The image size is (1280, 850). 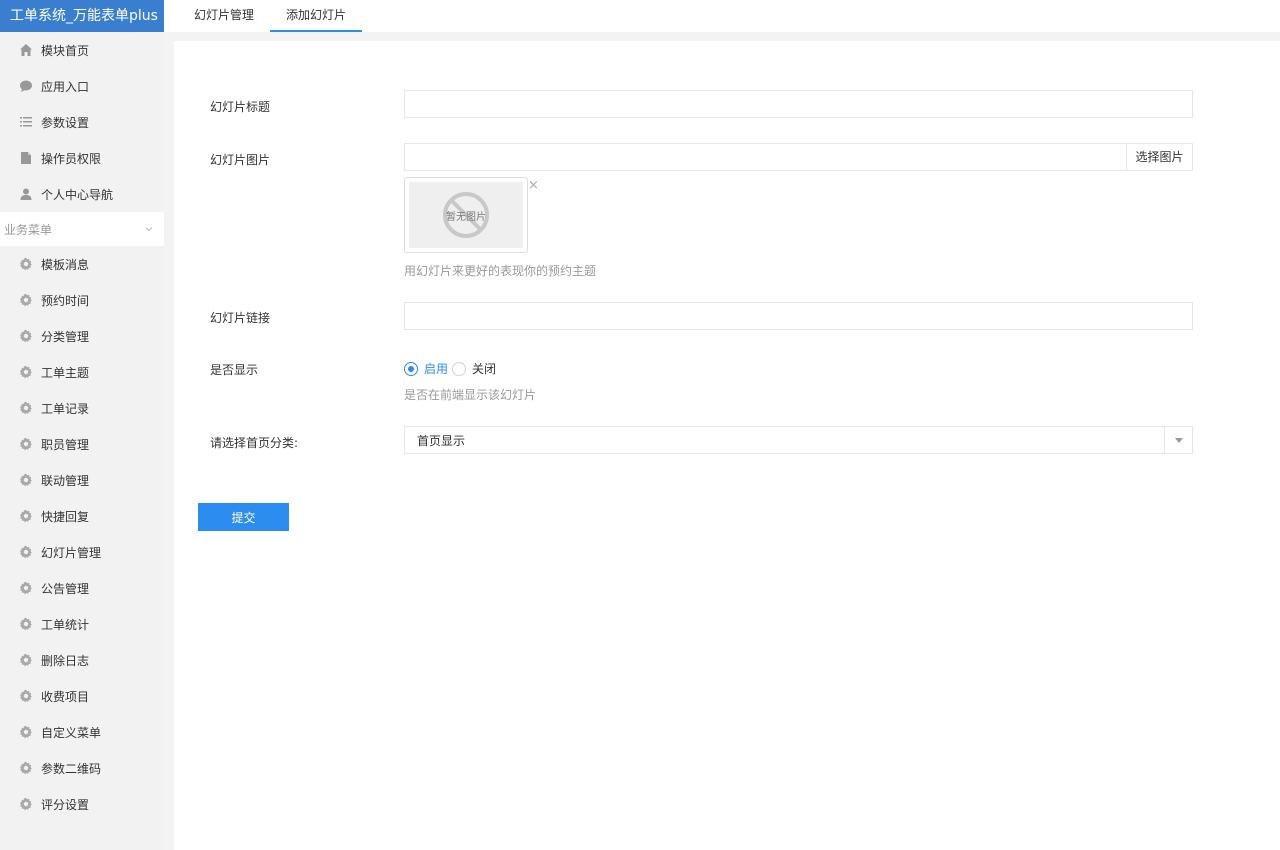 I want to click on sidebar-item-business-9: 公告管理, so click(x=82, y=588).